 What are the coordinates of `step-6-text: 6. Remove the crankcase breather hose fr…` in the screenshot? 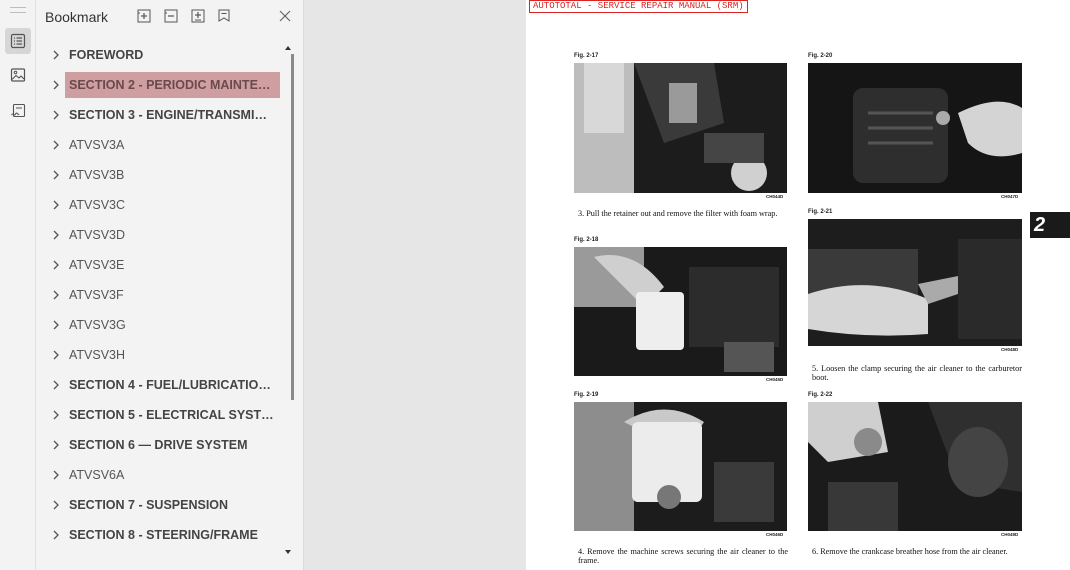 It's located at (910, 551).